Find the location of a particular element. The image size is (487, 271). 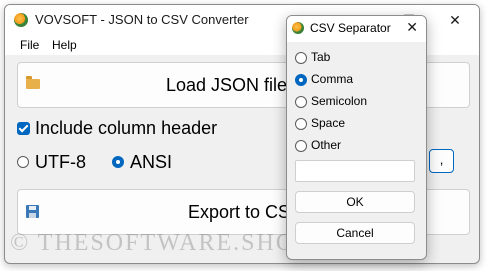

menu-help: Help is located at coordinates (64, 45).